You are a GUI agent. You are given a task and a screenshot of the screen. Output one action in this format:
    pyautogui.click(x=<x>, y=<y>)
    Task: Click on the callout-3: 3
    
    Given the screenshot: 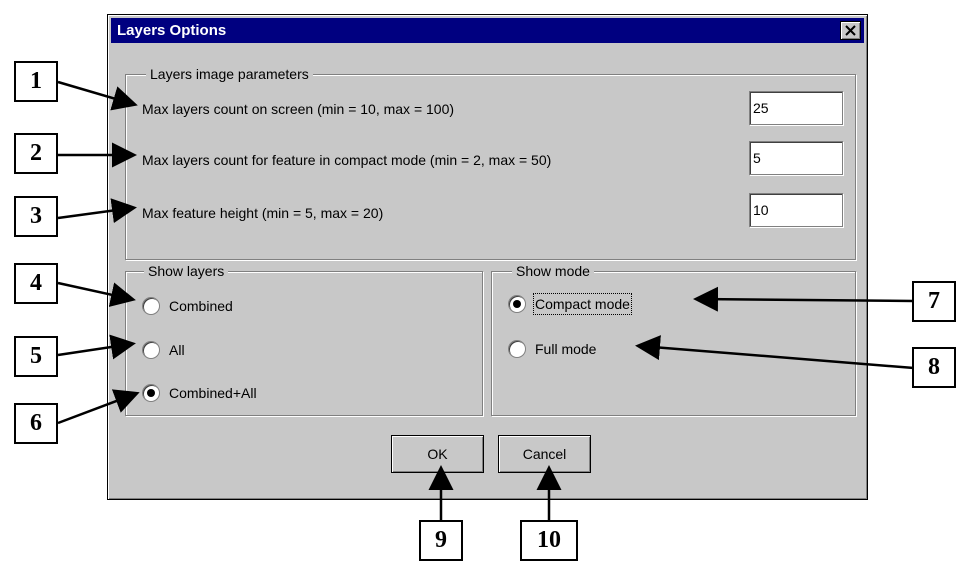 What is the action you would take?
    pyautogui.click(x=36, y=216)
    